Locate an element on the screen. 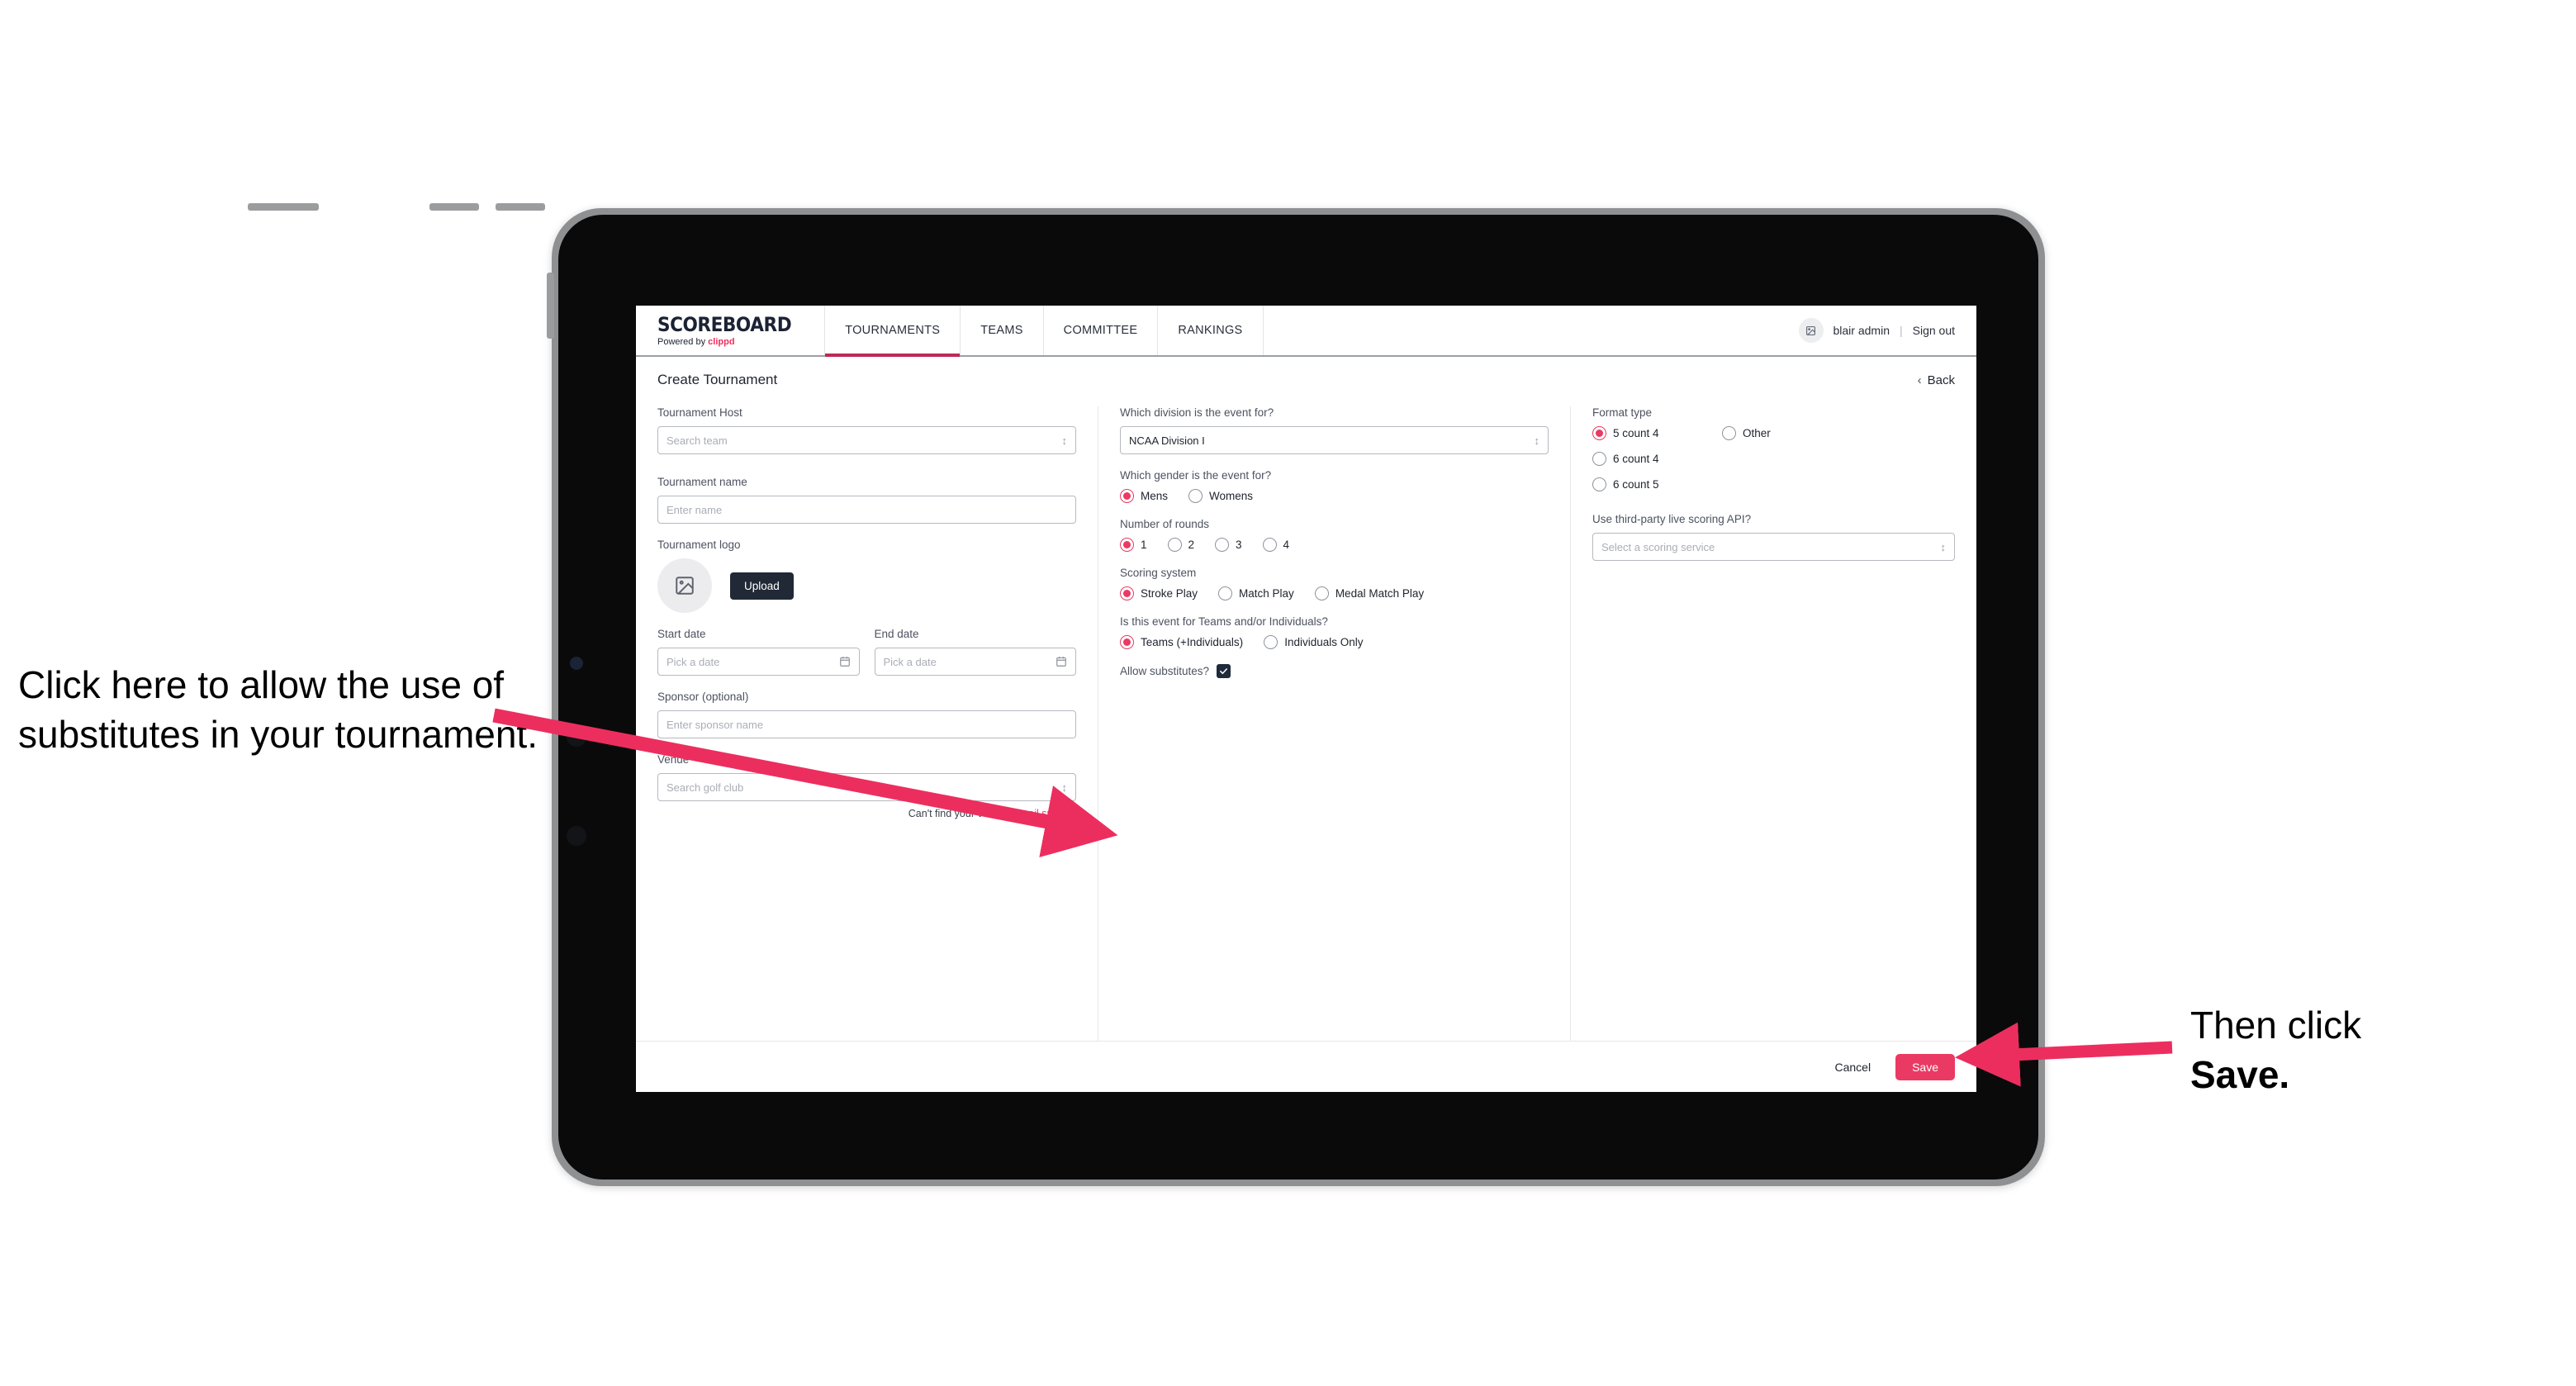 This screenshot has width=2576, height=1386. cancel-button: Cancel is located at coordinates (1852, 1067).